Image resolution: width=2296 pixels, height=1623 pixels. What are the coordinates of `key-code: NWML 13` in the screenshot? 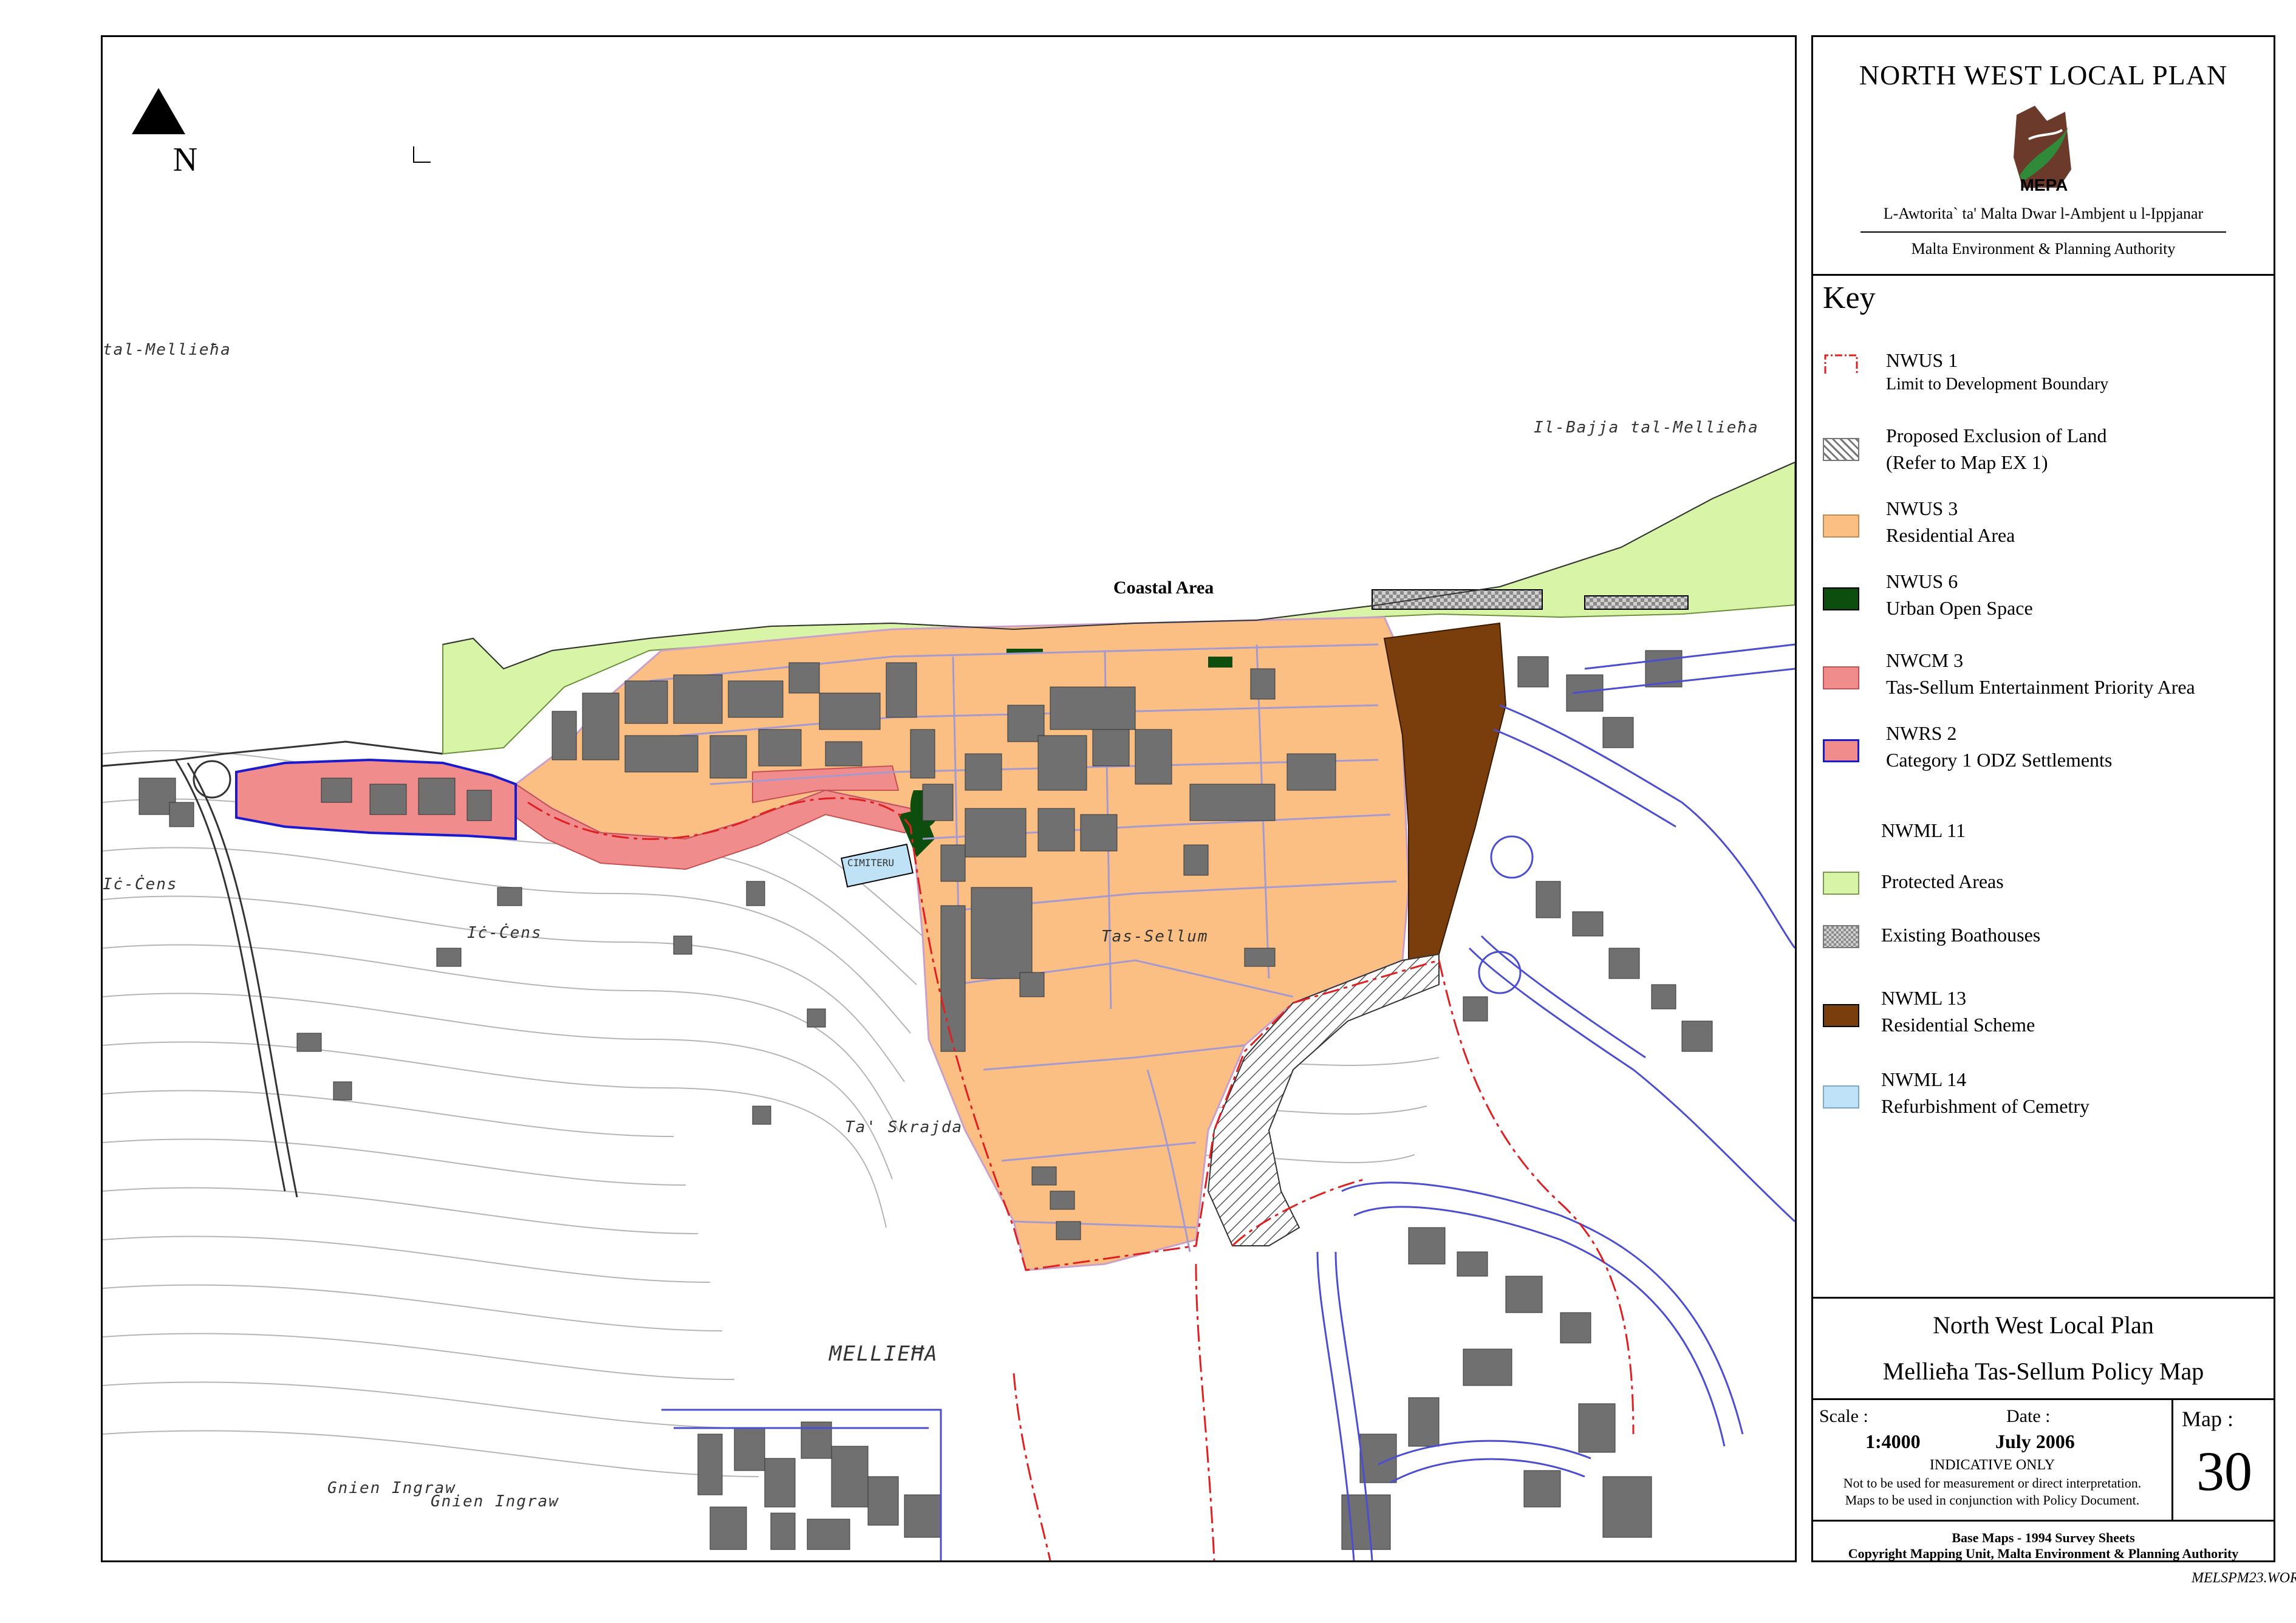 It's located at (1924, 998).